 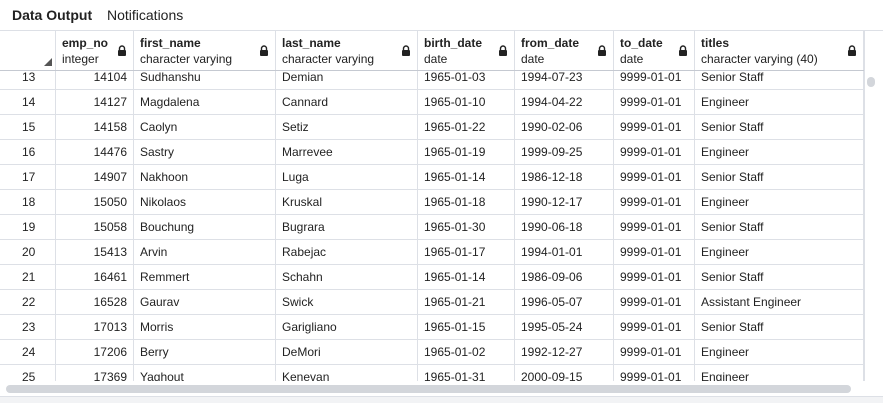 I want to click on cell-last-name: Kenevan, so click(x=347, y=373).